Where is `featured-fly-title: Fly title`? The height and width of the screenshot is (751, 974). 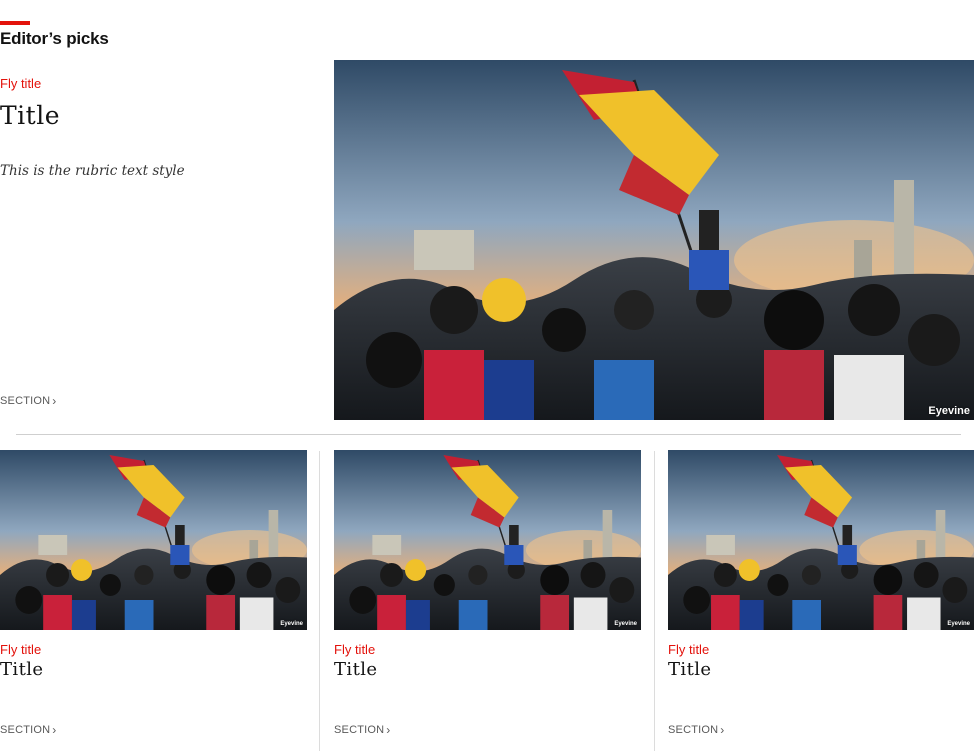 featured-fly-title: Fly title is located at coordinates (20, 83).